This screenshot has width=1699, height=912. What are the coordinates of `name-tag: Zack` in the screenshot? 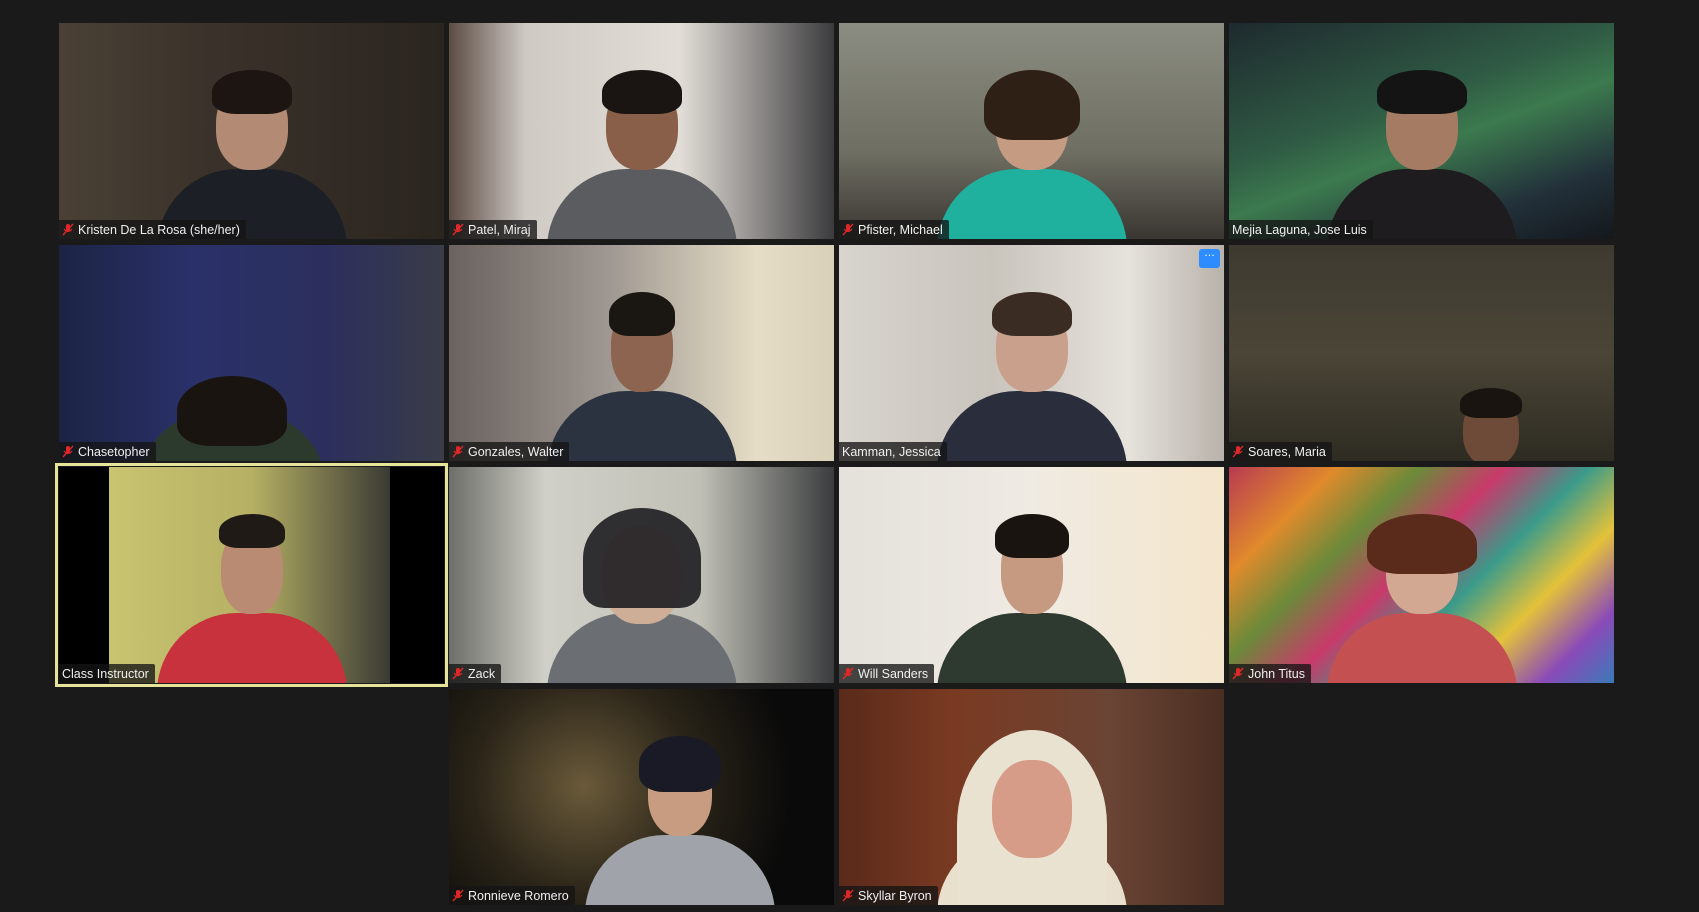 It's located at (475, 673).